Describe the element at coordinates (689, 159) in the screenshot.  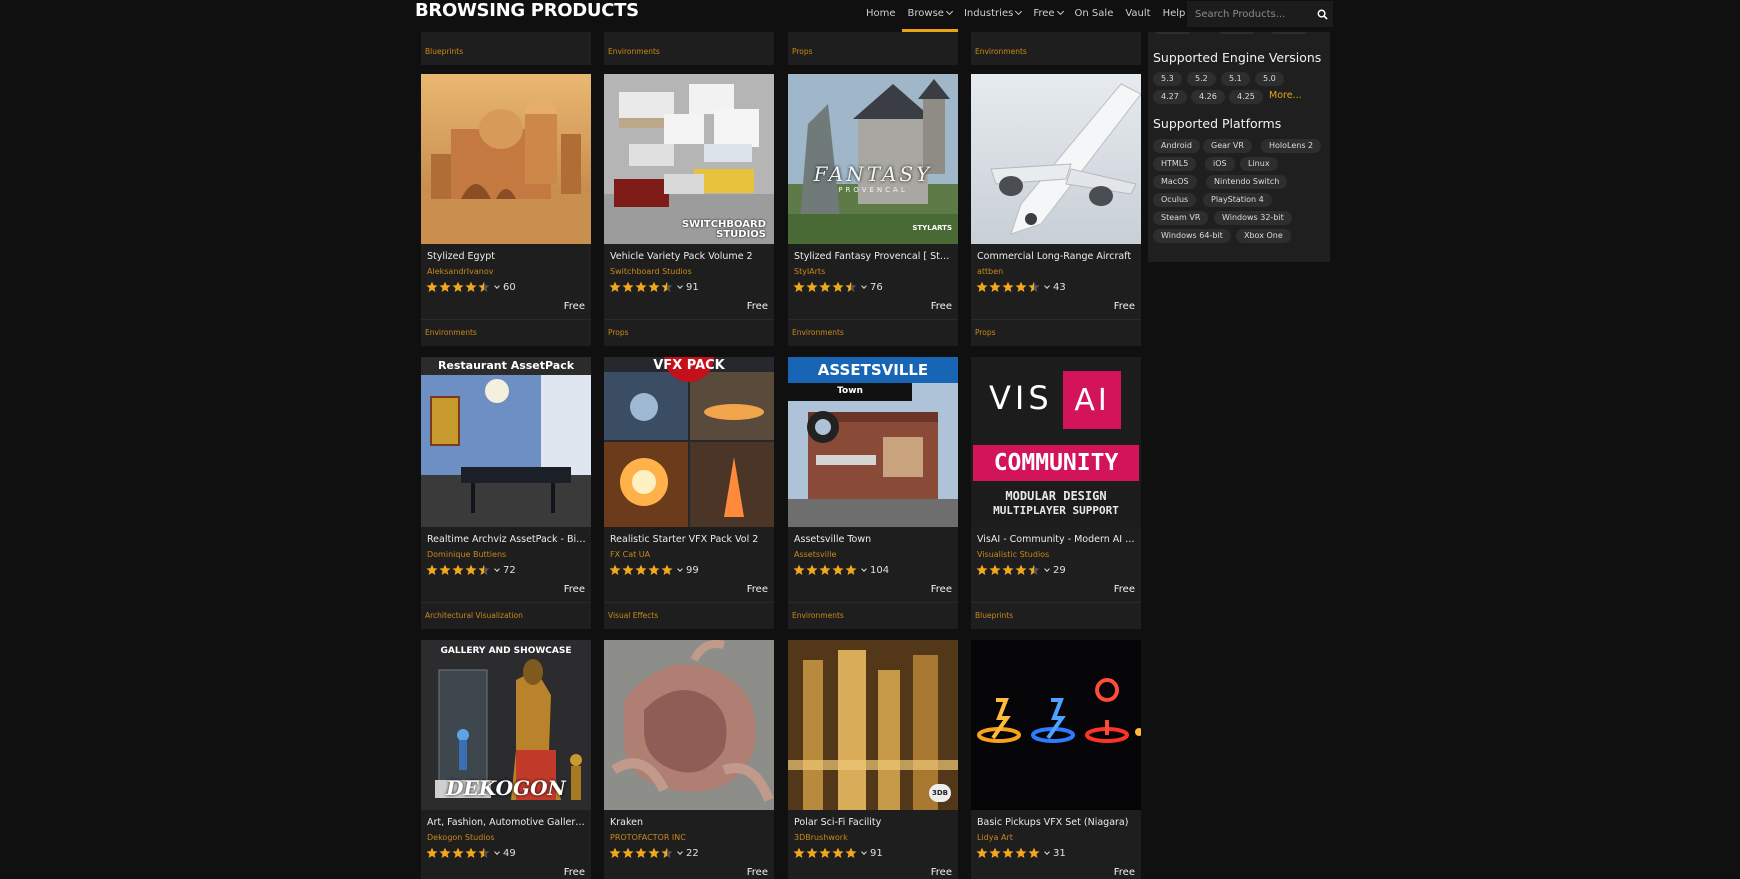
I see `product-thumbnail: SWITCHBOARD STUDIOS` at that location.